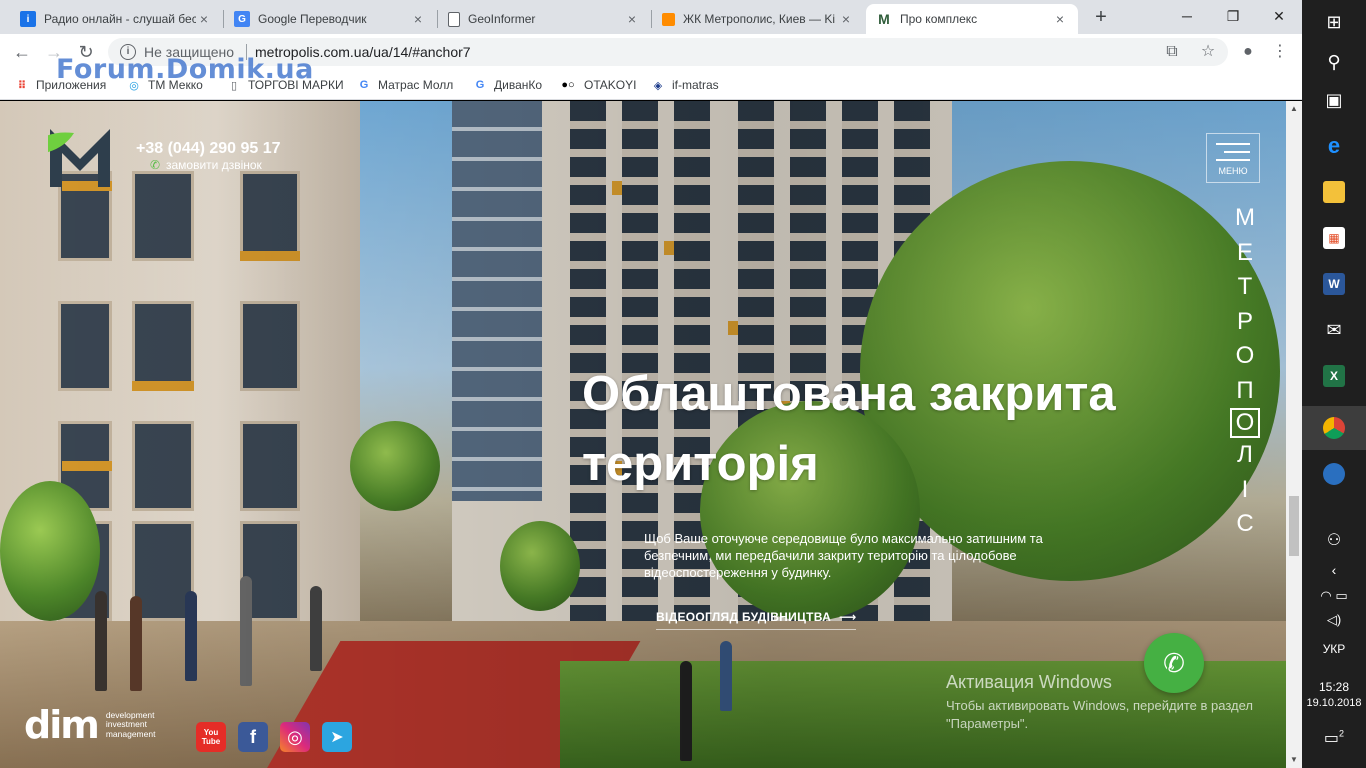 Image resolution: width=1366 pixels, height=768 pixels. Describe the element at coordinates (22, 52) in the screenshot. I see `back-button: ←` at that location.